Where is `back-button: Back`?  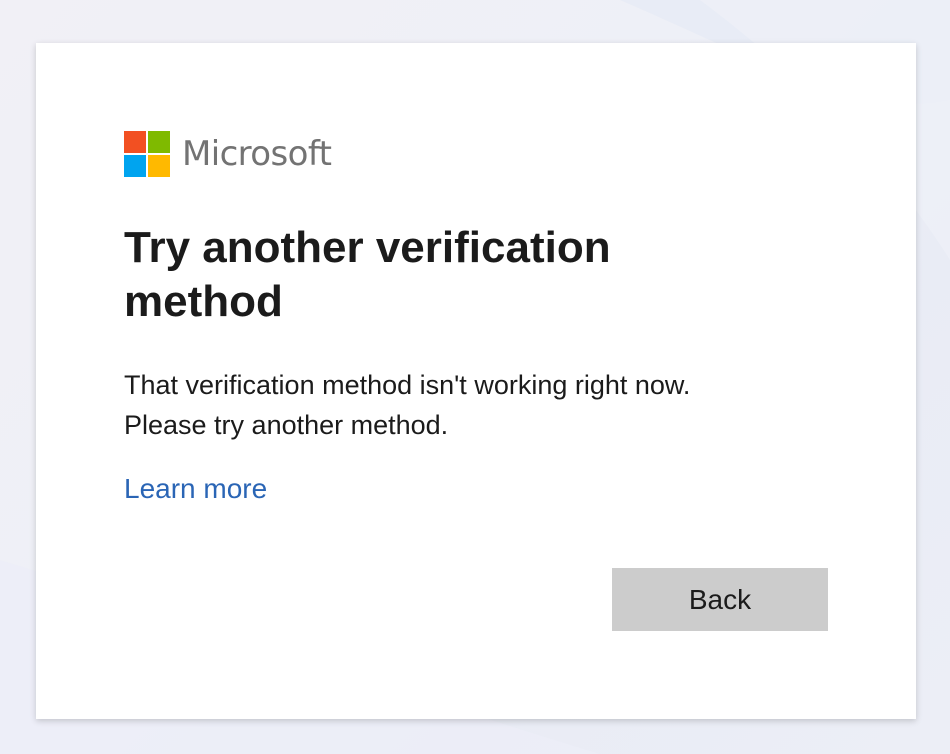
back-button: Back is located at coordinates (720, 599).